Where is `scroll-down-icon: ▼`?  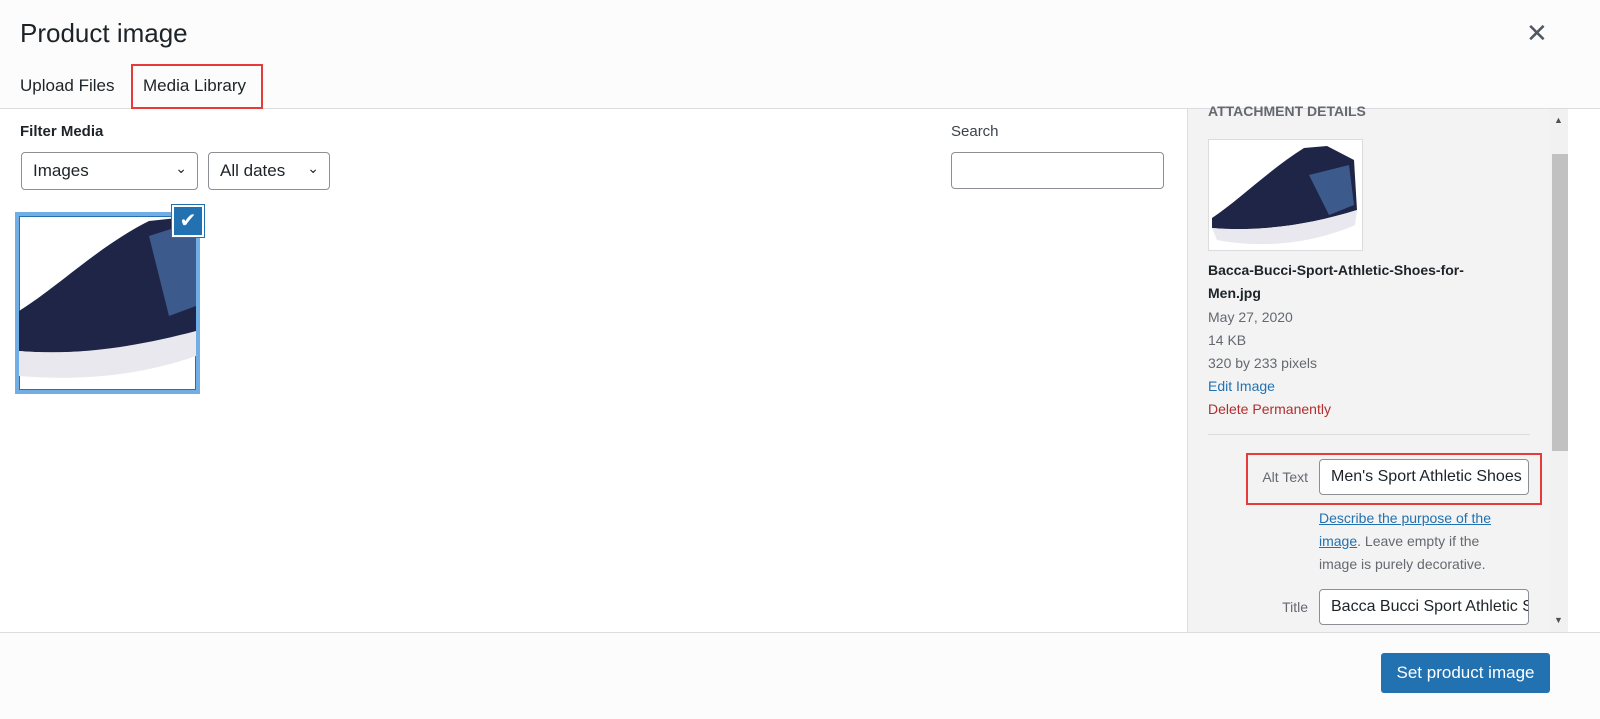 scroll-down-icon: ▼ is located at coordinates (1558, 620).